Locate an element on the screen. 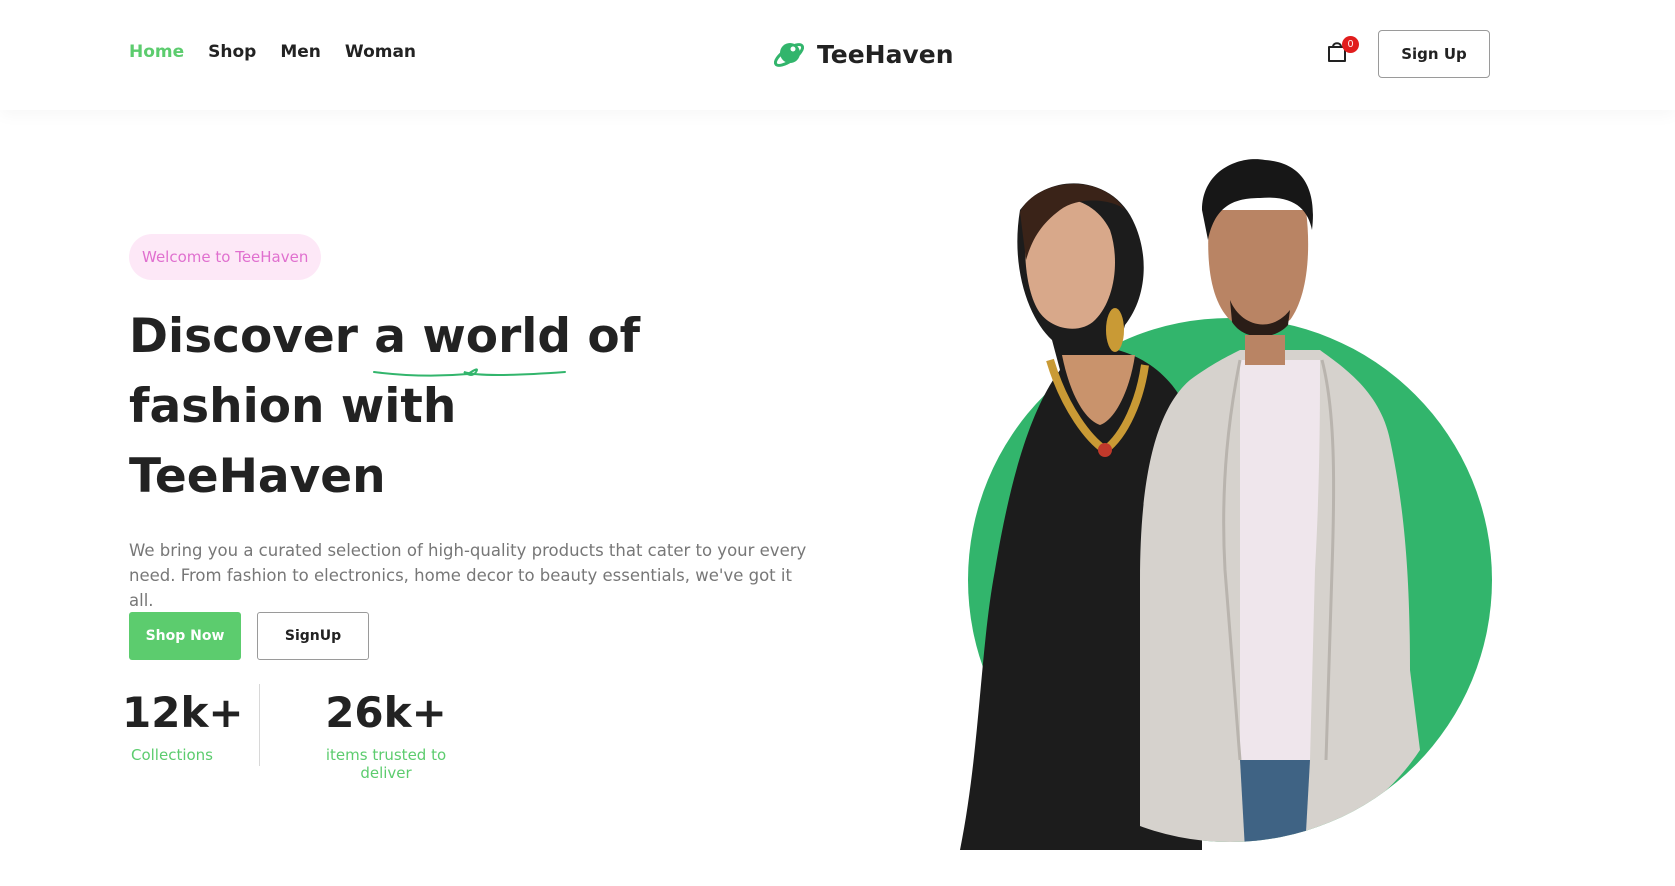 Image resolution: width=1675 pixels, height=886 pixels. signup-button: Sign Up is located at coordinates (1434, 54).